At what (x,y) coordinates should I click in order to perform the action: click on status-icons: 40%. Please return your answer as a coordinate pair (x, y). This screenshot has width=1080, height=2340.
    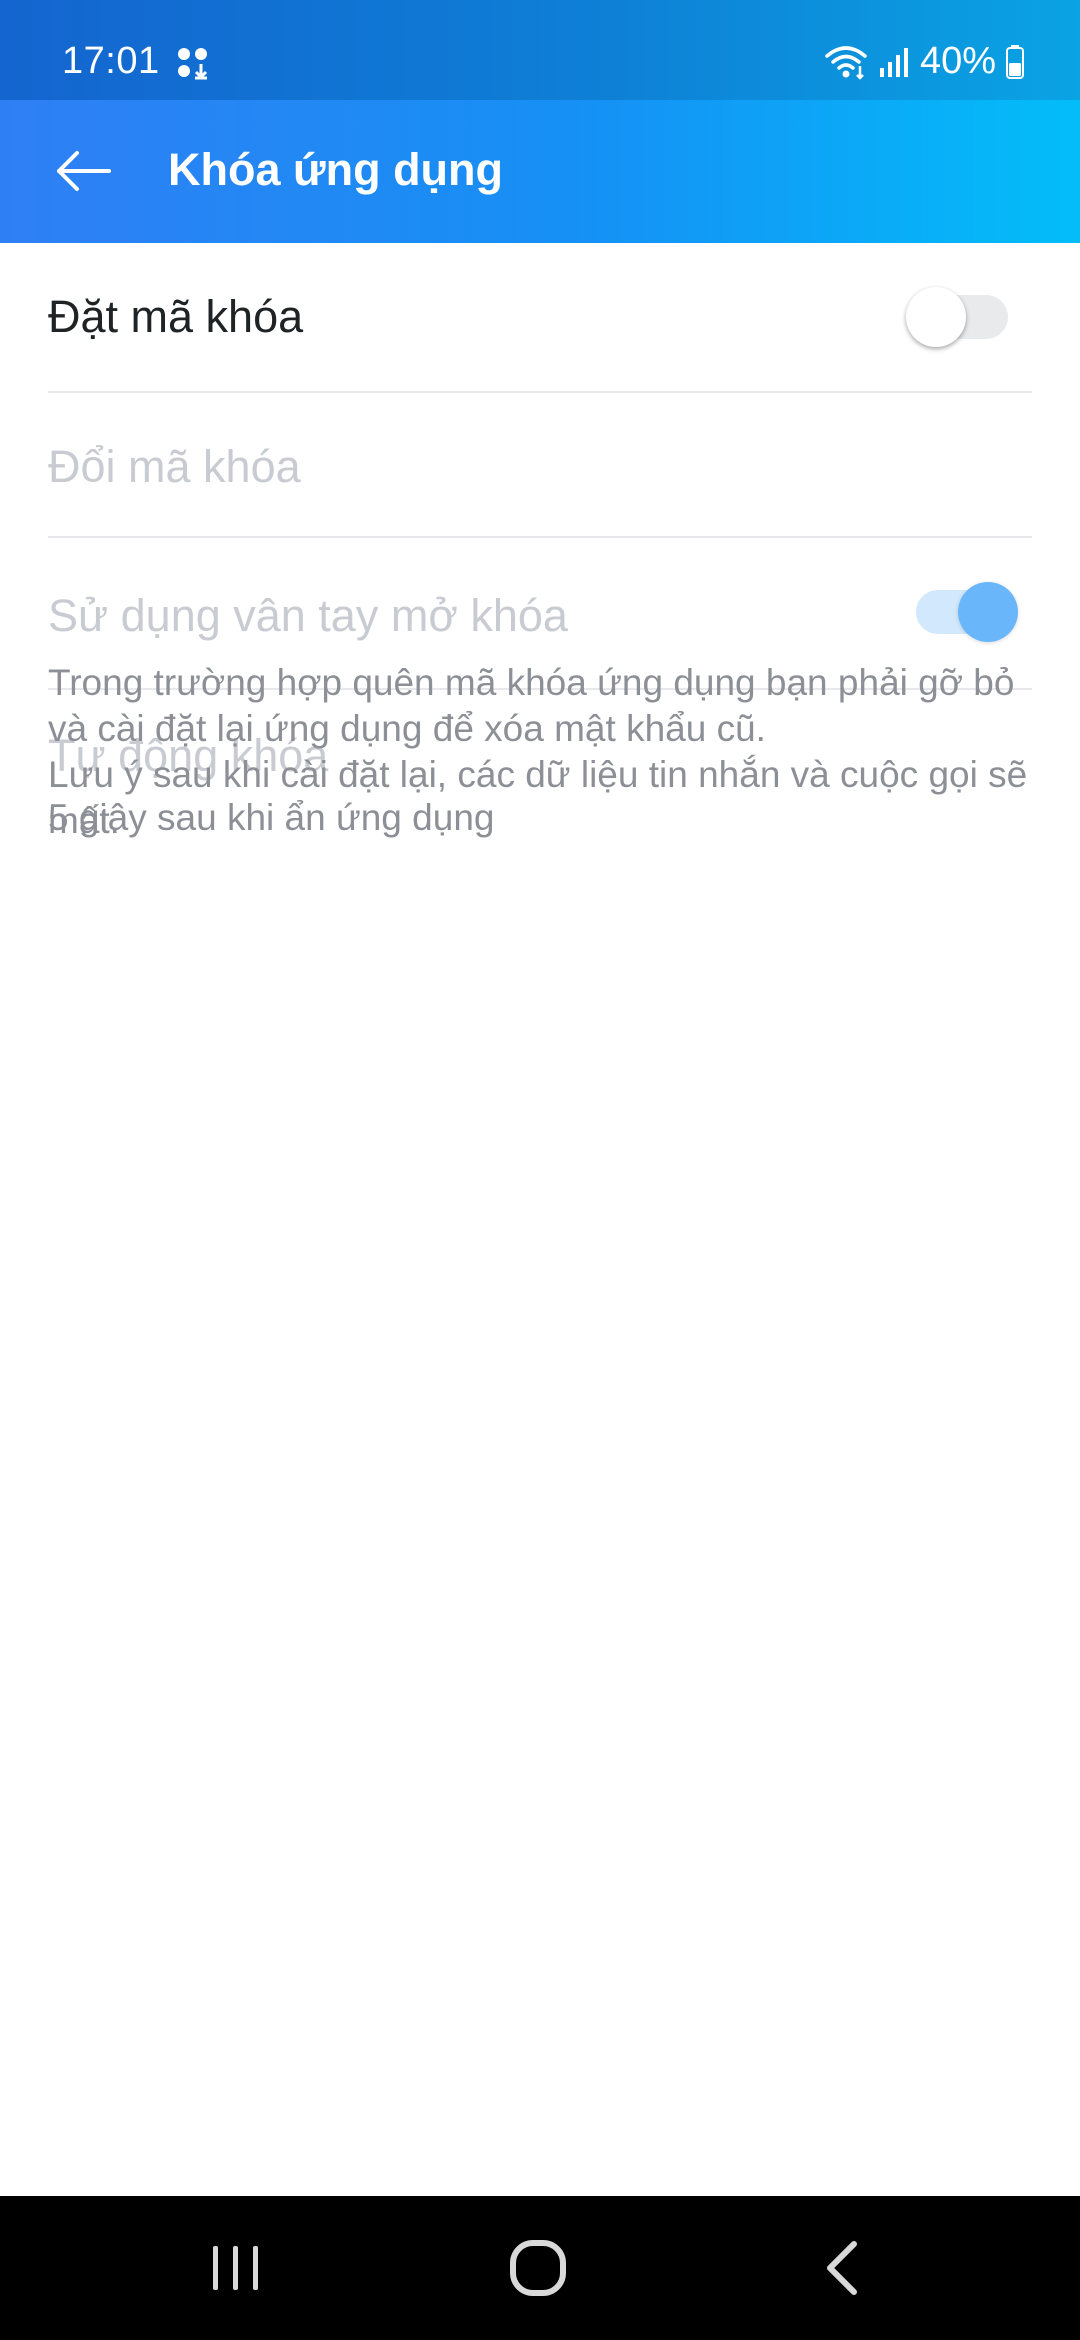
    Looking at the image, I should click on (924, 61).